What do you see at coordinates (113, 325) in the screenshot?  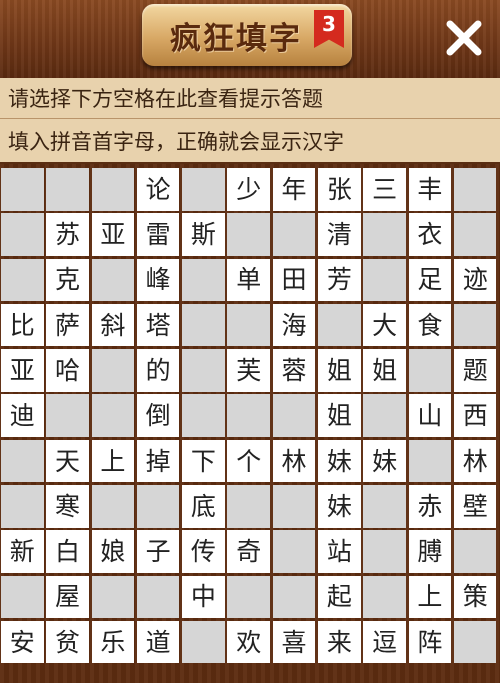 I see `grid-cell-filled: 斜` at bounding box center [113, 325].